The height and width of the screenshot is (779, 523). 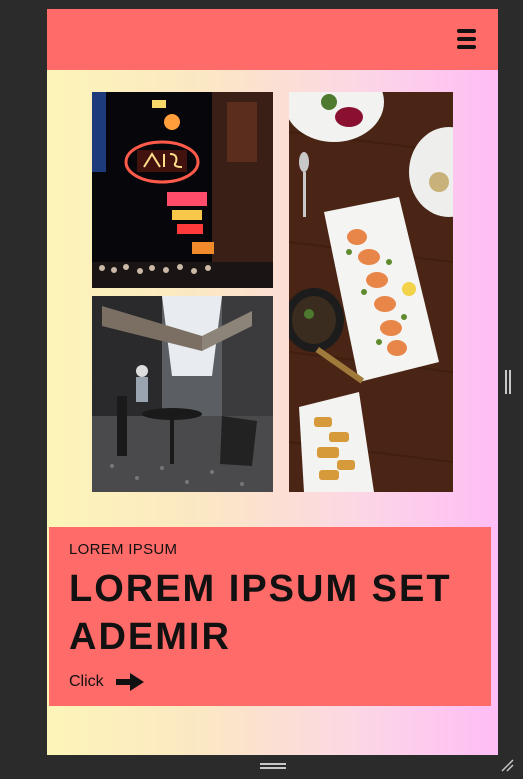 I want to click on click-label: Click, so click(x=86, y=681).